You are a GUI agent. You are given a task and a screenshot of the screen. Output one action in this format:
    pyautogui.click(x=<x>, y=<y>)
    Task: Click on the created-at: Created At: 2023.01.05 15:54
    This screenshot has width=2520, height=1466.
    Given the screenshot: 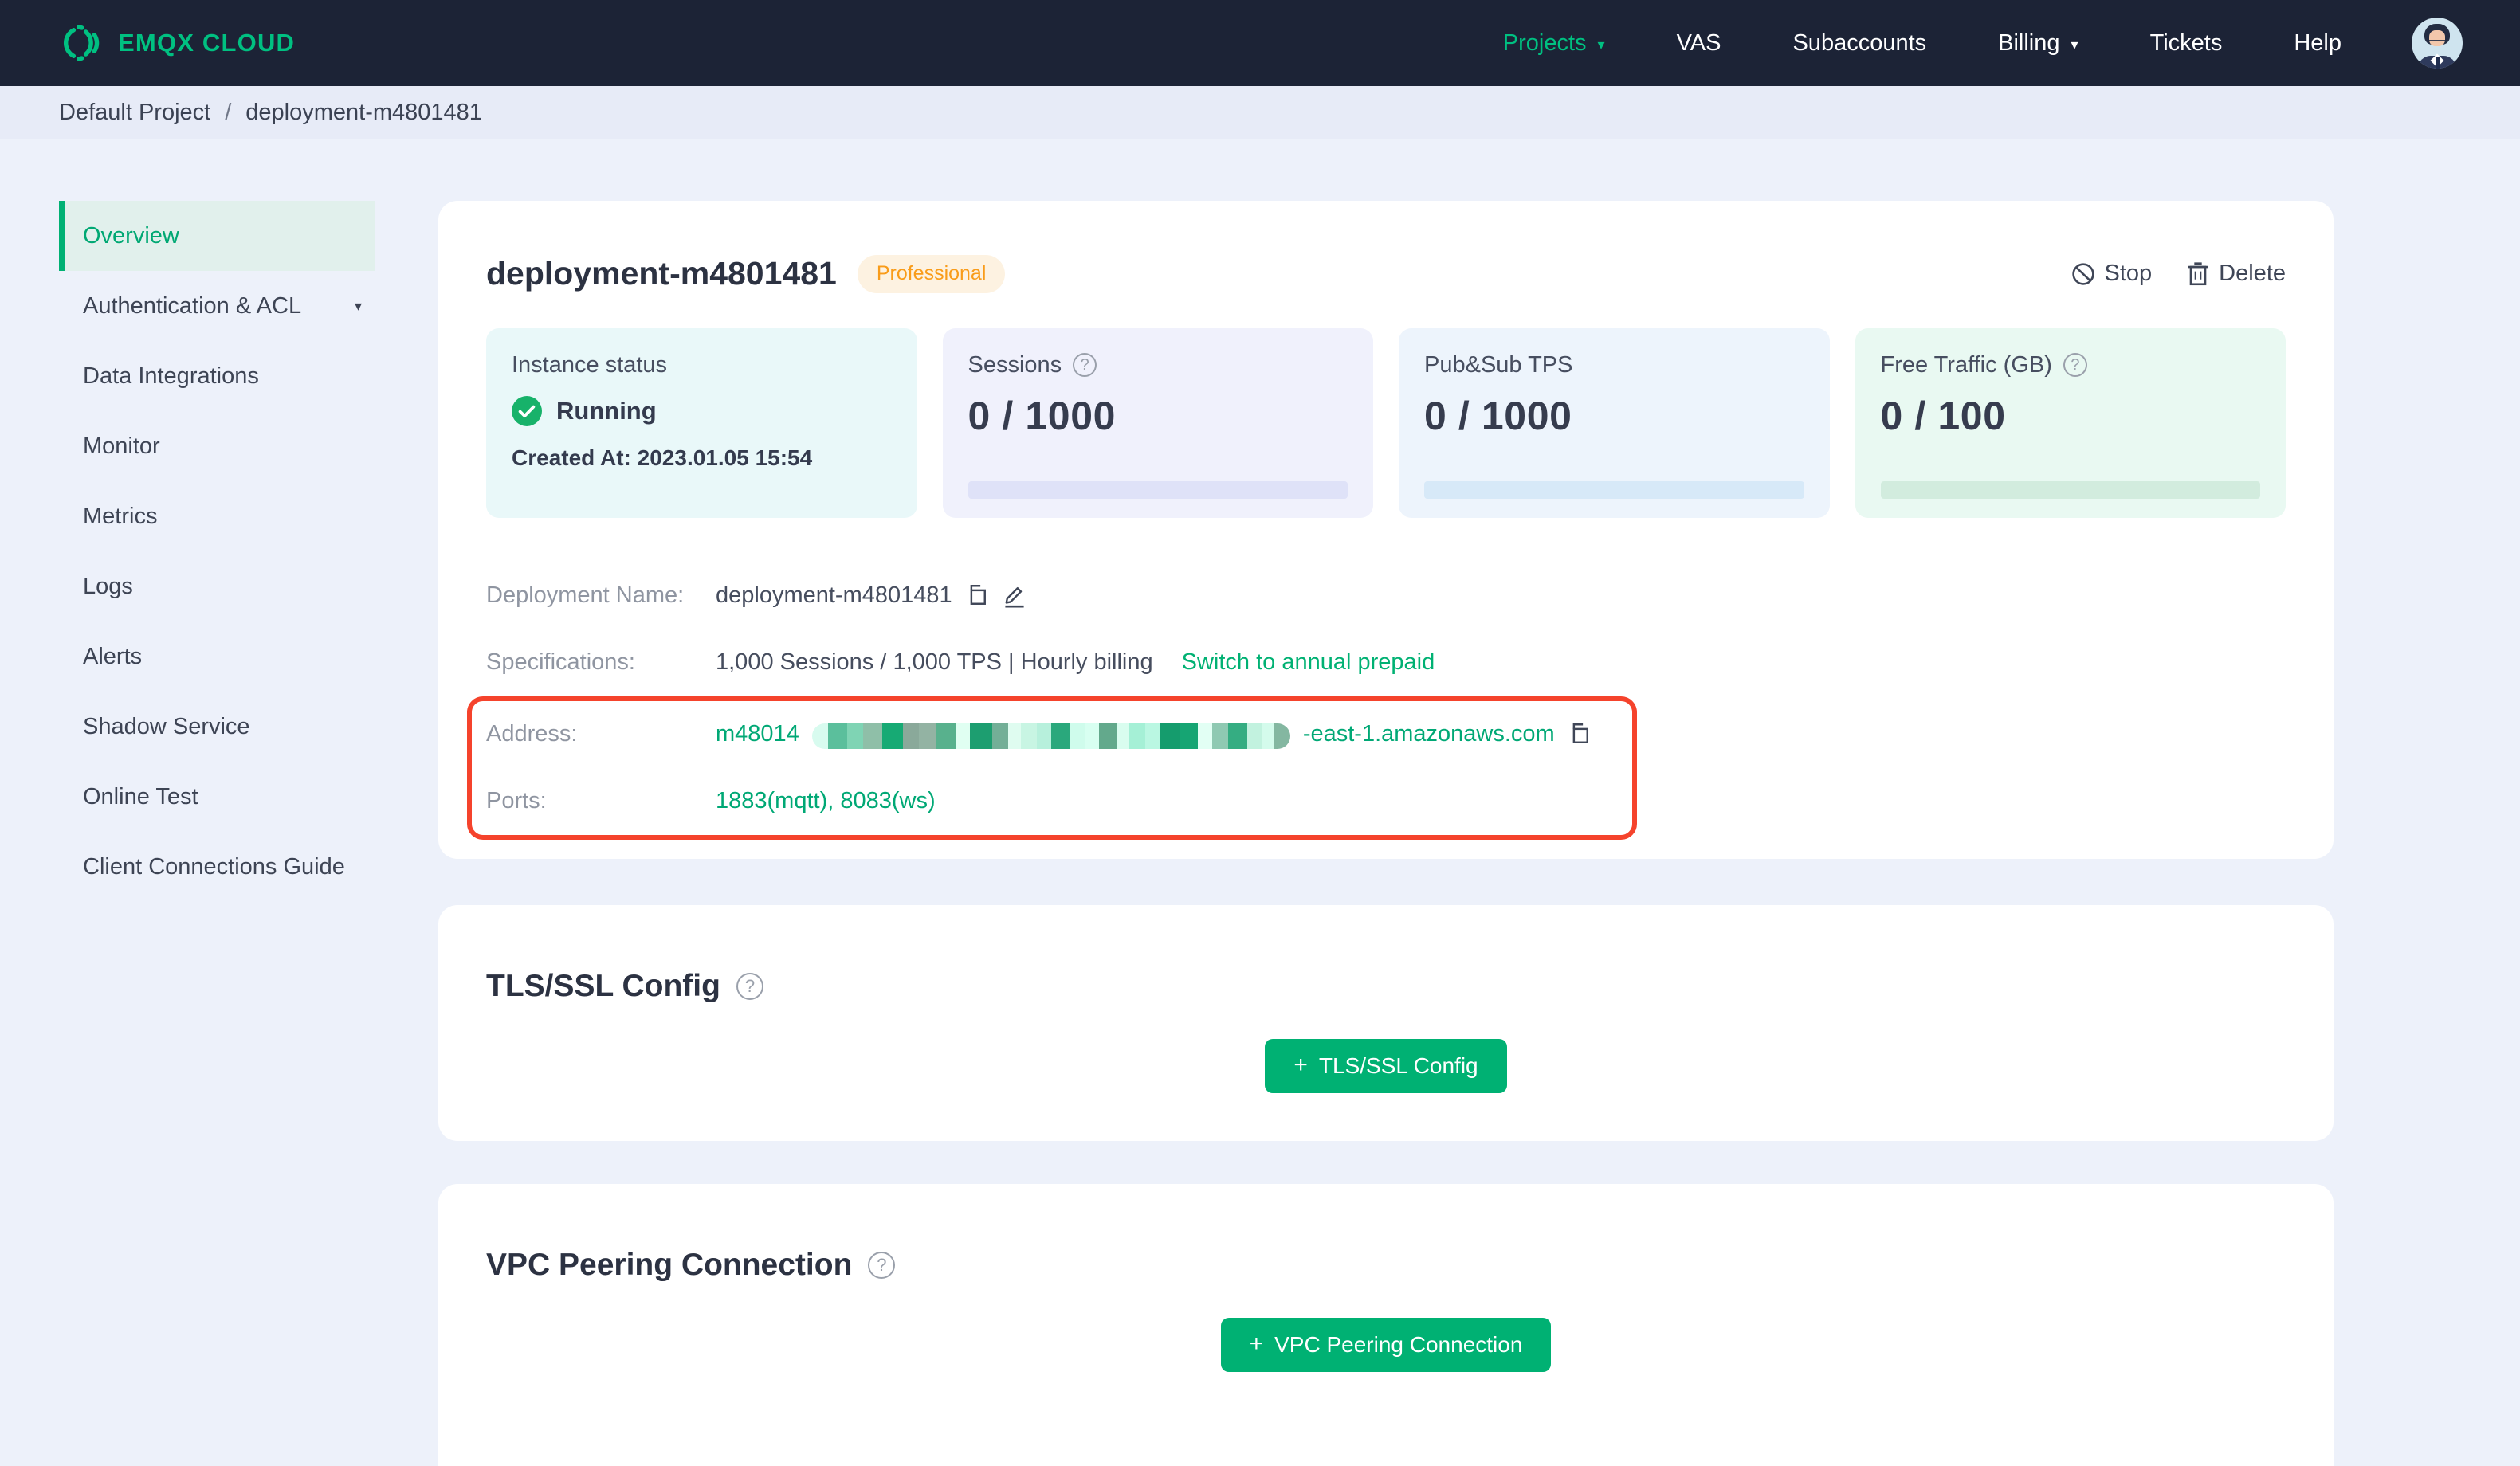 What is the action you would take?
    pyautogui.click(x=662, y=458)
    